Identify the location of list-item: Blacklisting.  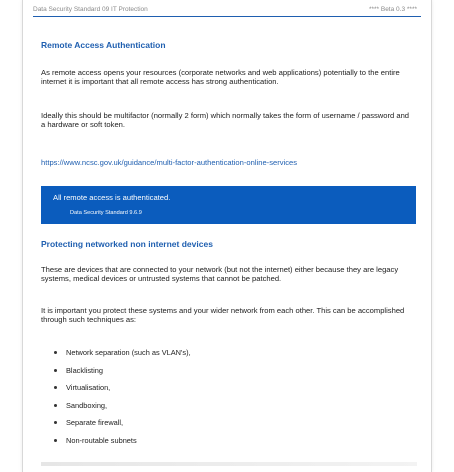
(116, 375).